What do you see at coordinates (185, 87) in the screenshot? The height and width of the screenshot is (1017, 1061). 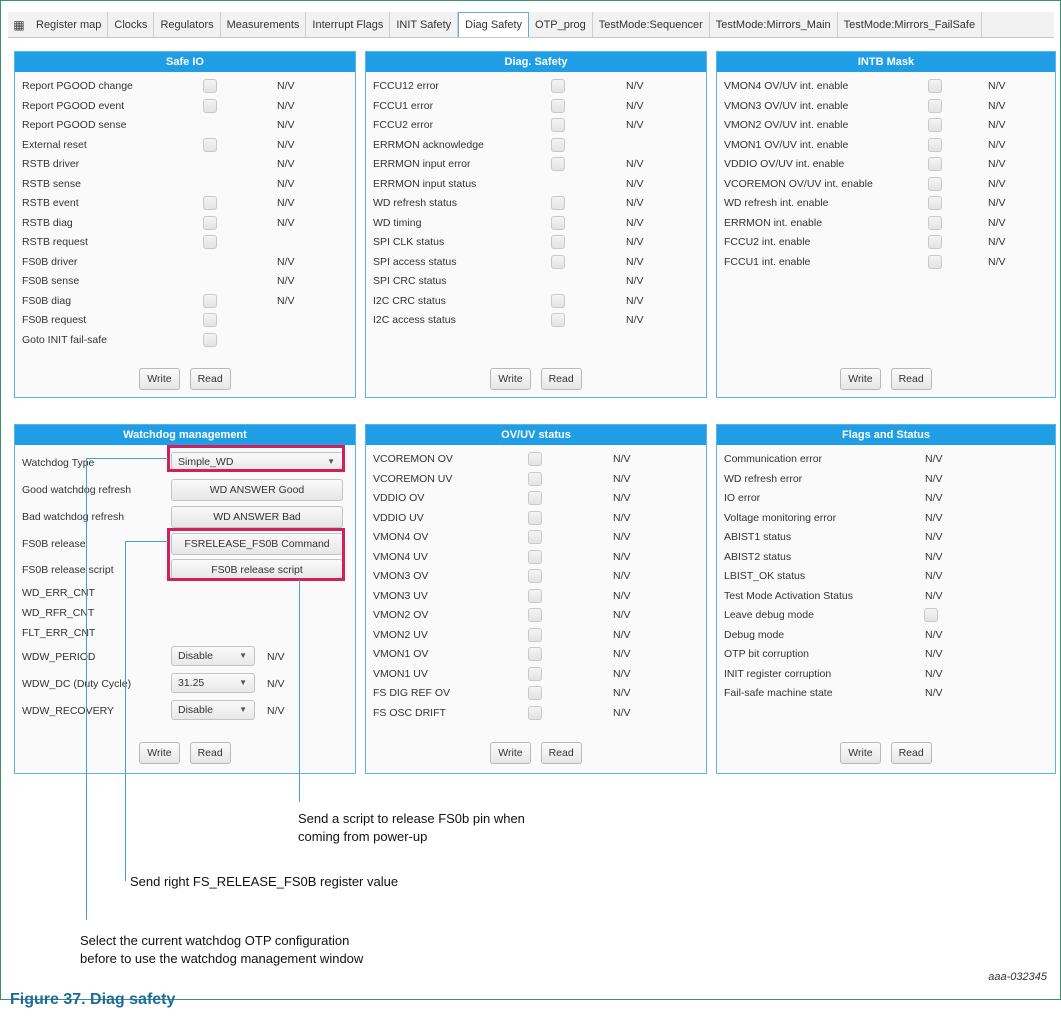 I see `list-item: Report PGOOD change N/V` at bounding box center [185, 87].